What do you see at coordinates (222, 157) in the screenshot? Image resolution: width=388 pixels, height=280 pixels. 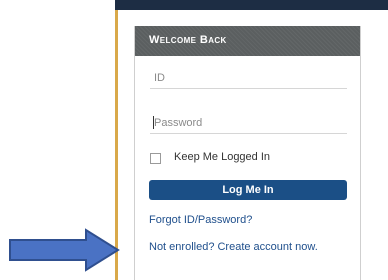 I see `keep-logged-in-label: Keep Me Logged In` at bounding box center [222, 157].